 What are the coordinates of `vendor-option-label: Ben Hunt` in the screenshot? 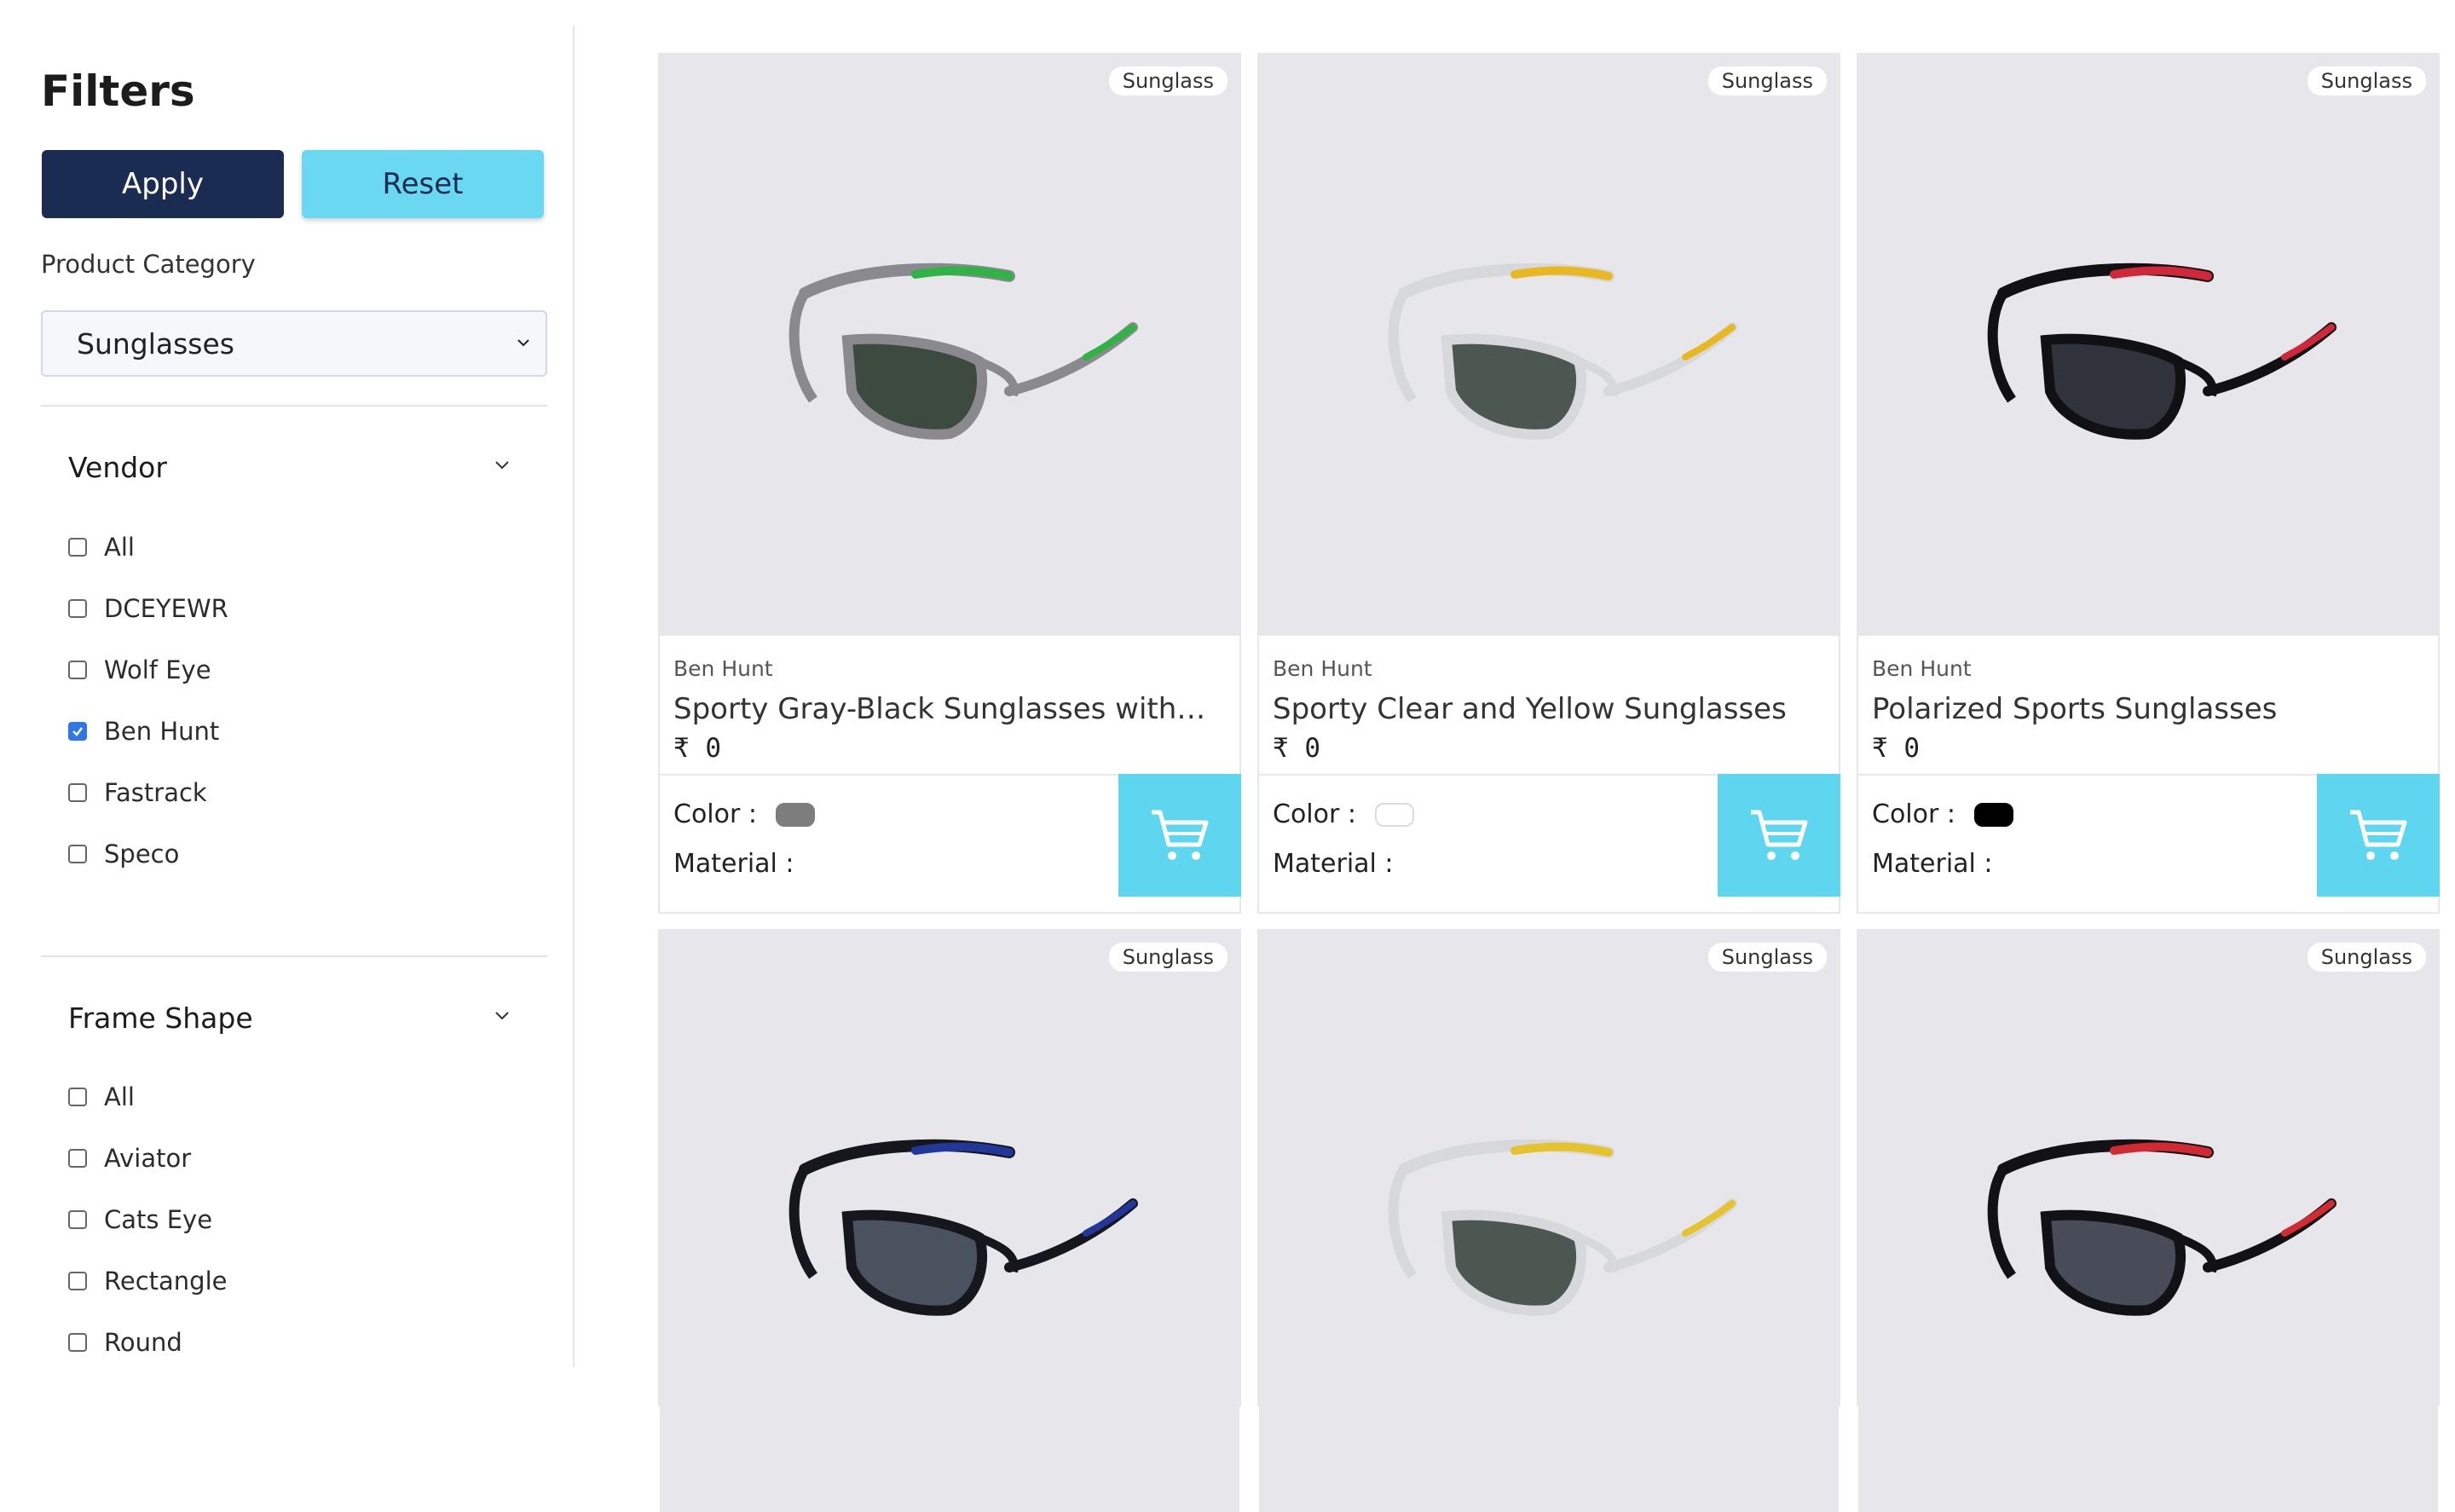 It's located at (162, 731).